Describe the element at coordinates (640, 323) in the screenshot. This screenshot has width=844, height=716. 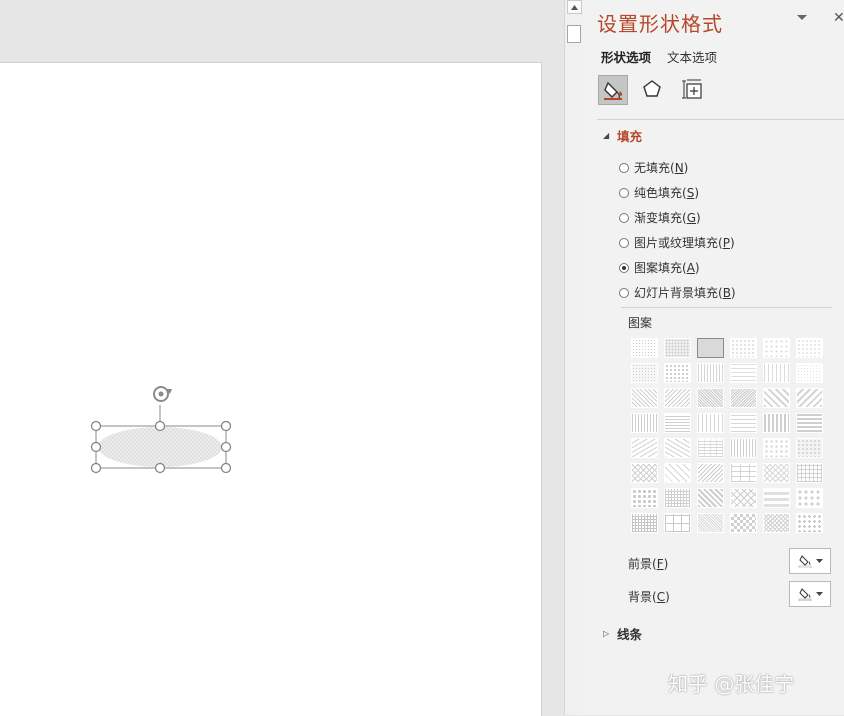
I see `pattern-label: 图案` at that location.